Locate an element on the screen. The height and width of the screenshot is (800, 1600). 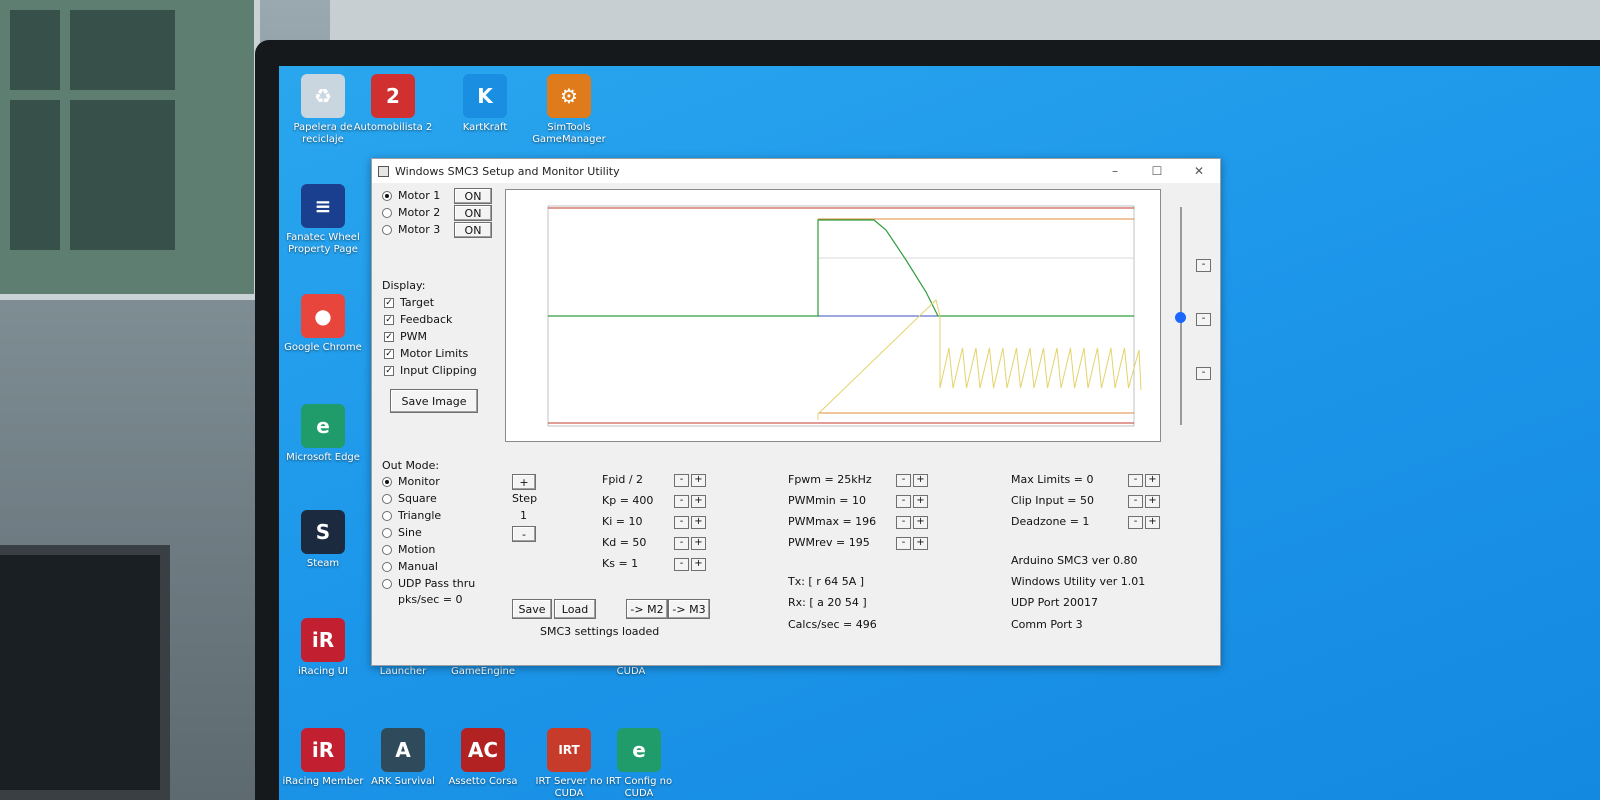
pid-decrement-button-2: - is located at coordinates (681, 522).